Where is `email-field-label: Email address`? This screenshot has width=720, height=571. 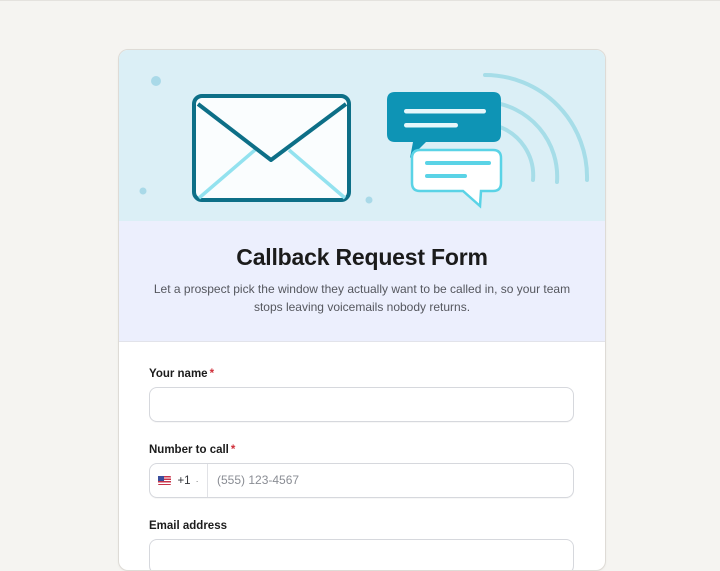 email-field-label: Email address is located at coordinates (188, 526).